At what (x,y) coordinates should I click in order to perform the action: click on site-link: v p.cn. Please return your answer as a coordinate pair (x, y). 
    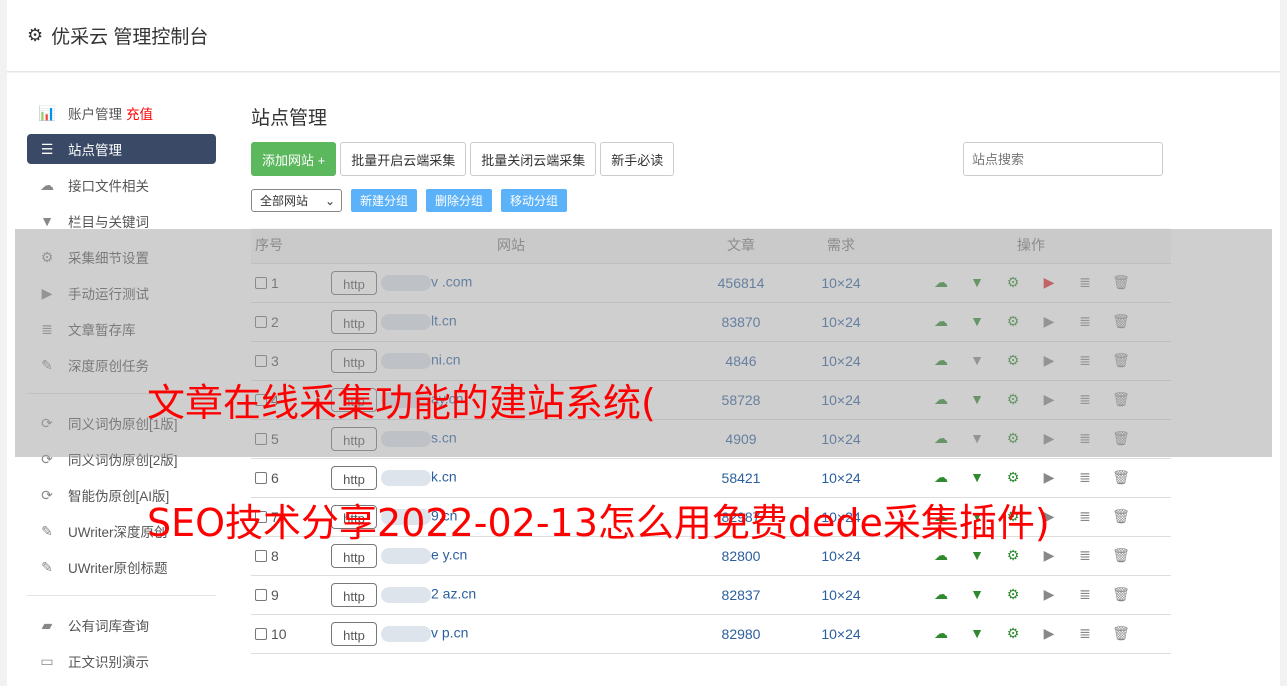
    Looking at the image, I should click on (449, 632).